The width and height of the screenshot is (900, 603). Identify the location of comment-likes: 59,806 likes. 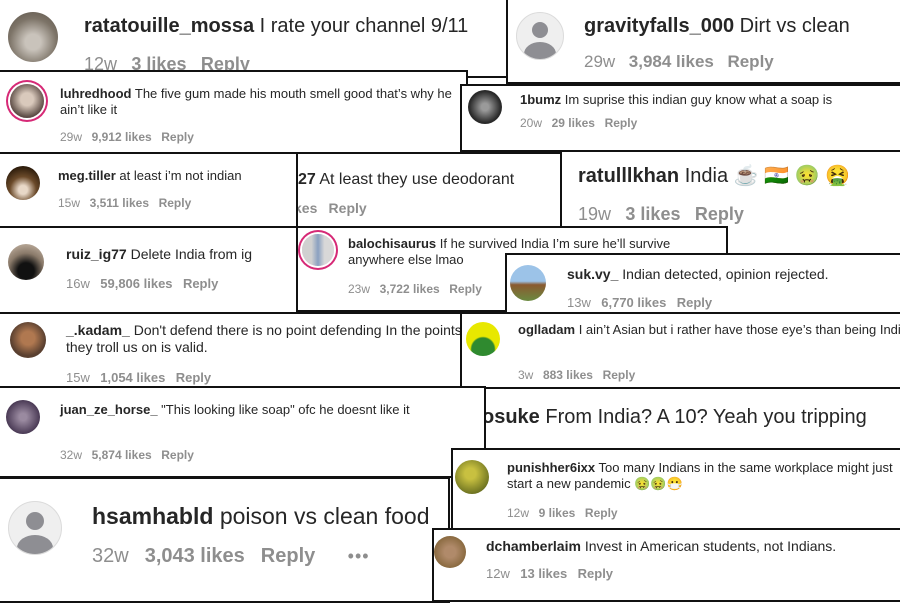
(136, 283).